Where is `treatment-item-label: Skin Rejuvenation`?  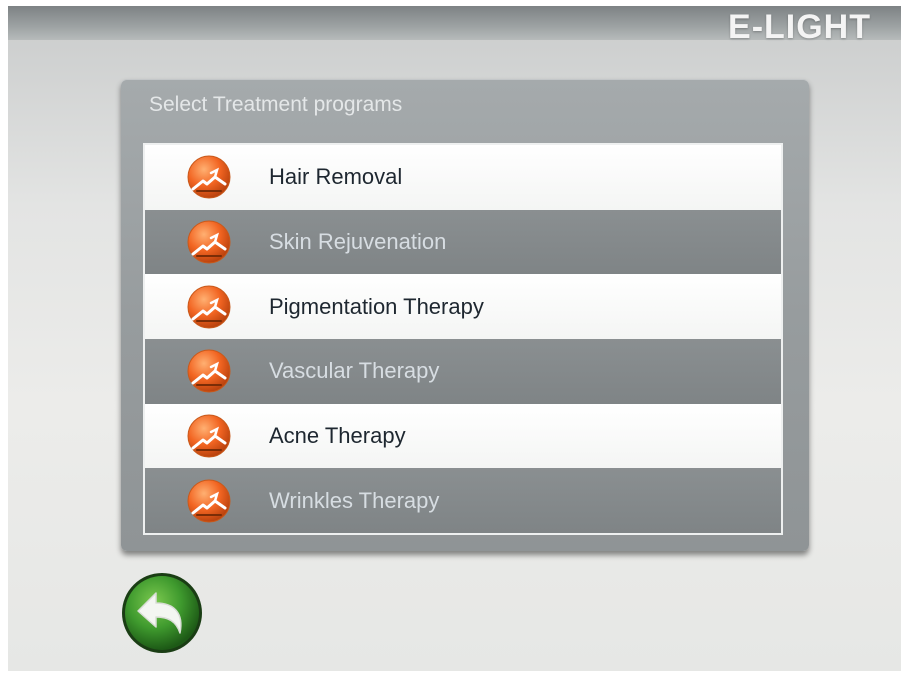 treatment-item-label: Skin Rejuvenation is located at coordinates (358, 241).